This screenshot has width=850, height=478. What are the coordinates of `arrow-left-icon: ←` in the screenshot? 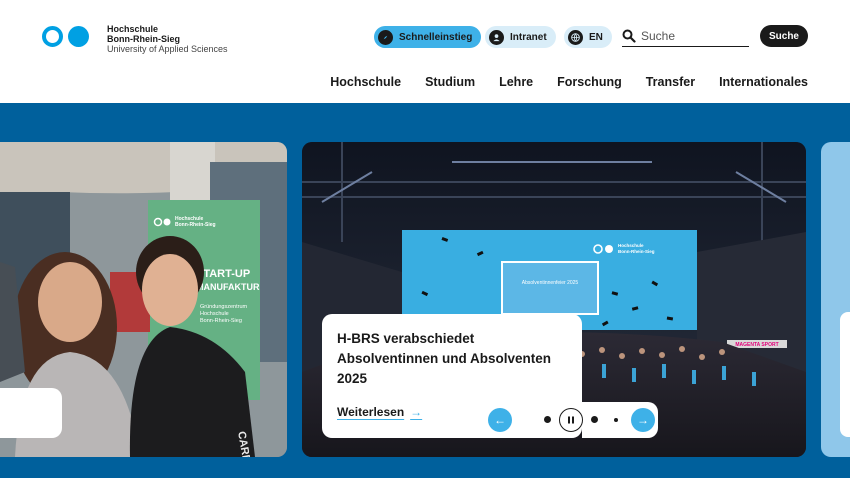 It's located at (500, 420).